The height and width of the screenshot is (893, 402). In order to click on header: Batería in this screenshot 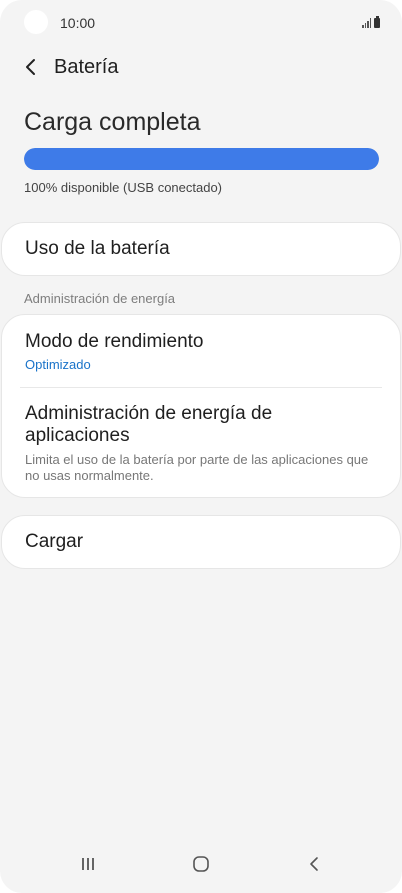, I will do `click(69, 67)`.